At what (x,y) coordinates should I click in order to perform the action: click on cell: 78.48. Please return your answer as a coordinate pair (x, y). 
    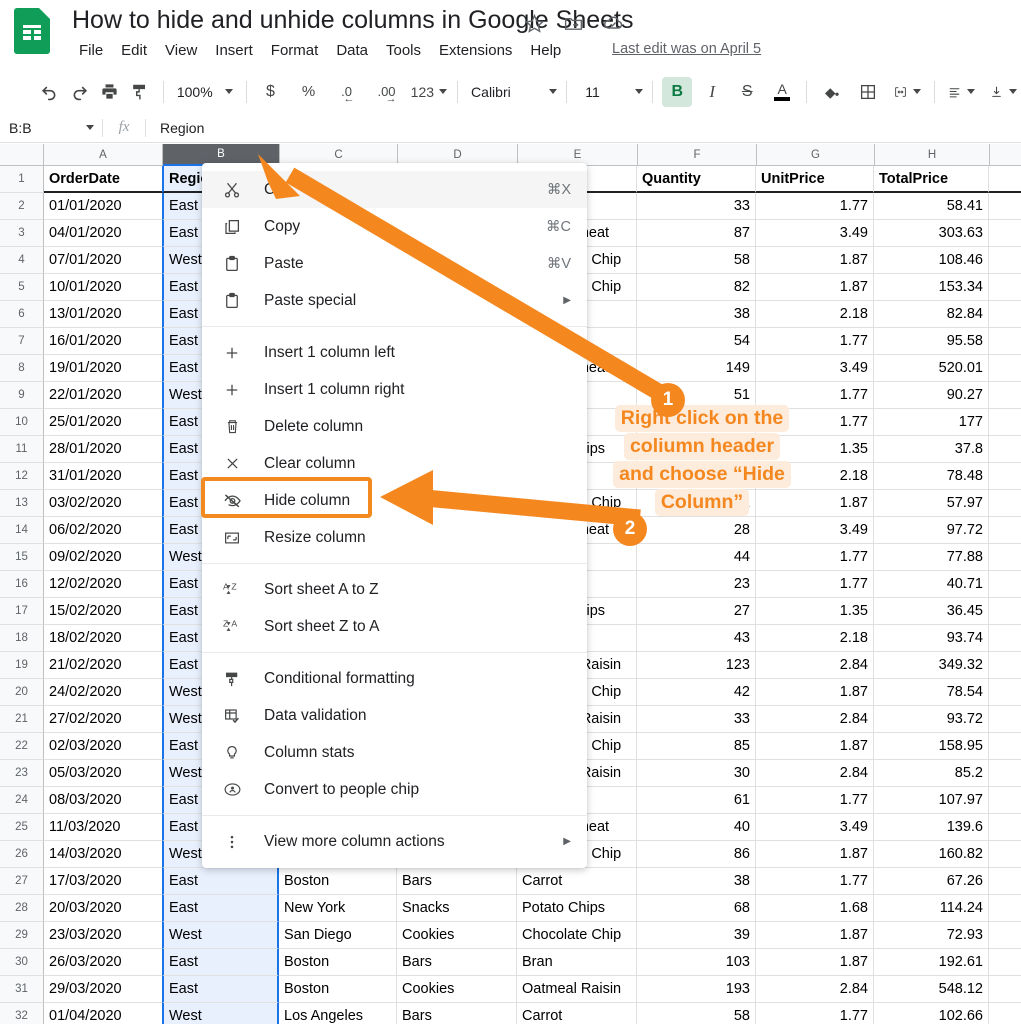
    Looking at the image, I should click on (931, 476).